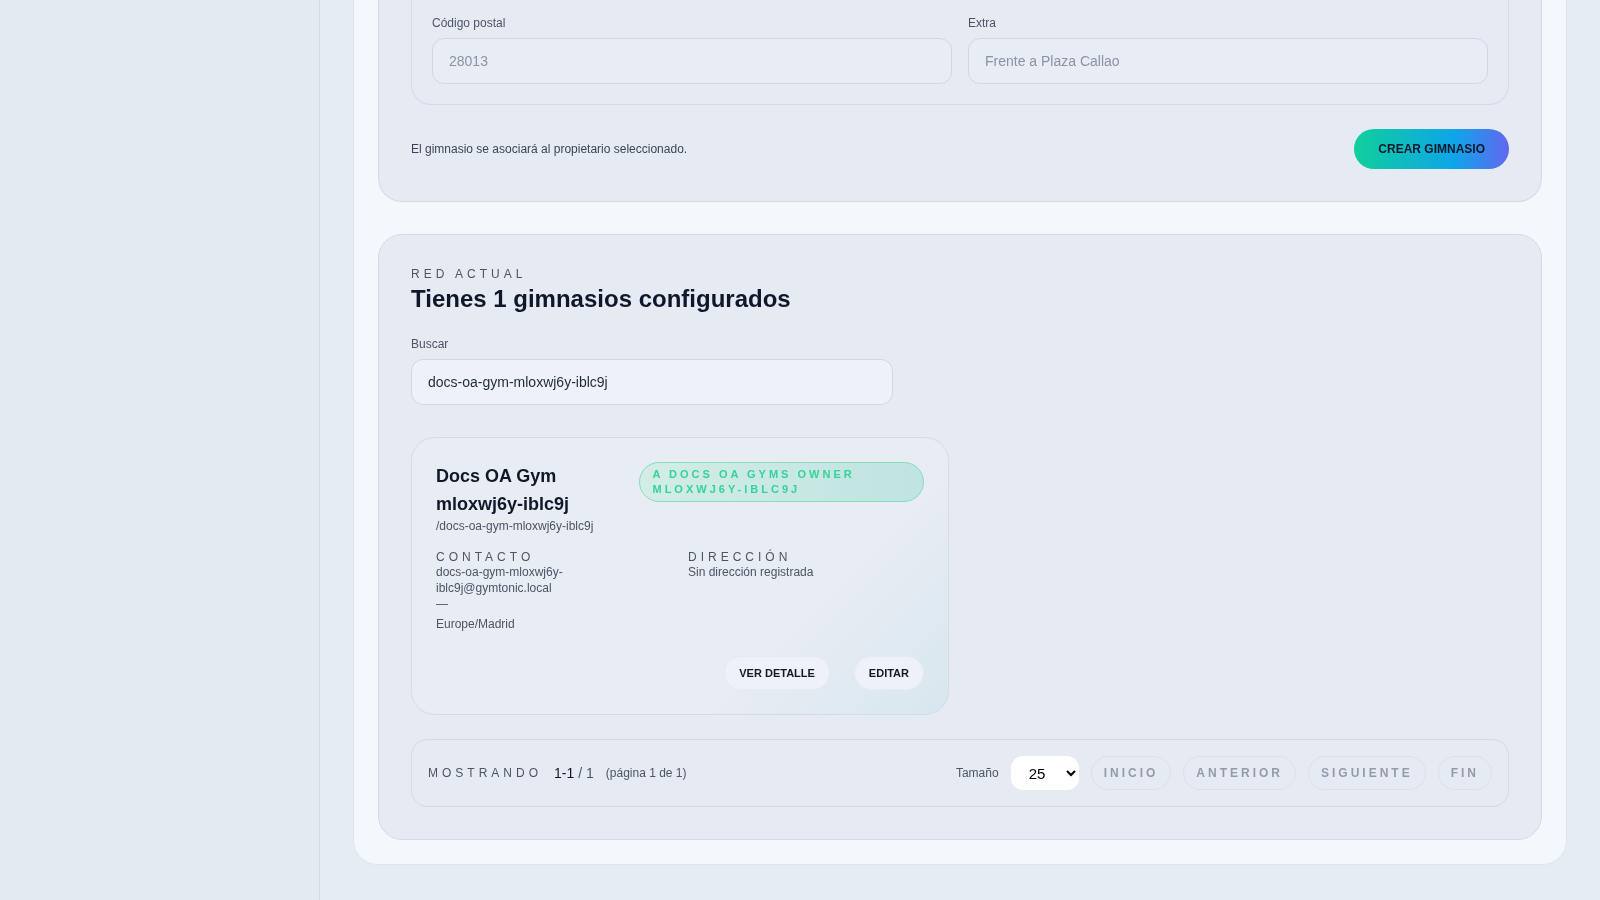 This screenshot has width=1600, height=900. Describe the element at coordinates (781, 482) in the screenshot. I see `owner-badge: A DOCS OA GYMS OWNER MLOXWJ6Y-IBLC9J` at that location.